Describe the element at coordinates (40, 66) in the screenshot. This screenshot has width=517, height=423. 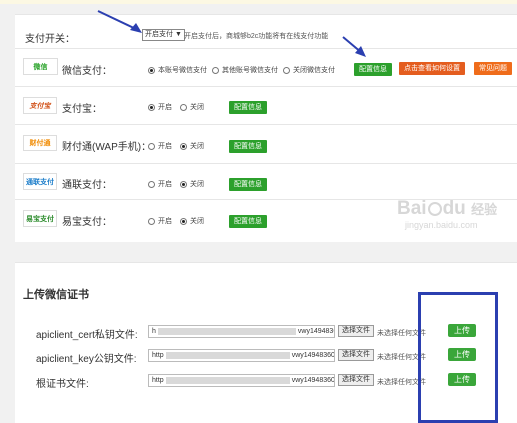
I see `wechat-logo: 微信` at that location.